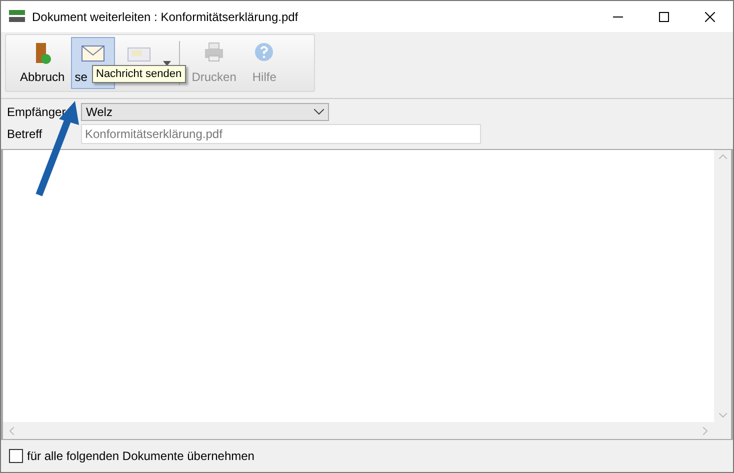  What do you see at coordinates (281, 134) in the screenshot?
I see `subject-field: Konformitätserklärung.pdf` at bounding box center [281, 134].